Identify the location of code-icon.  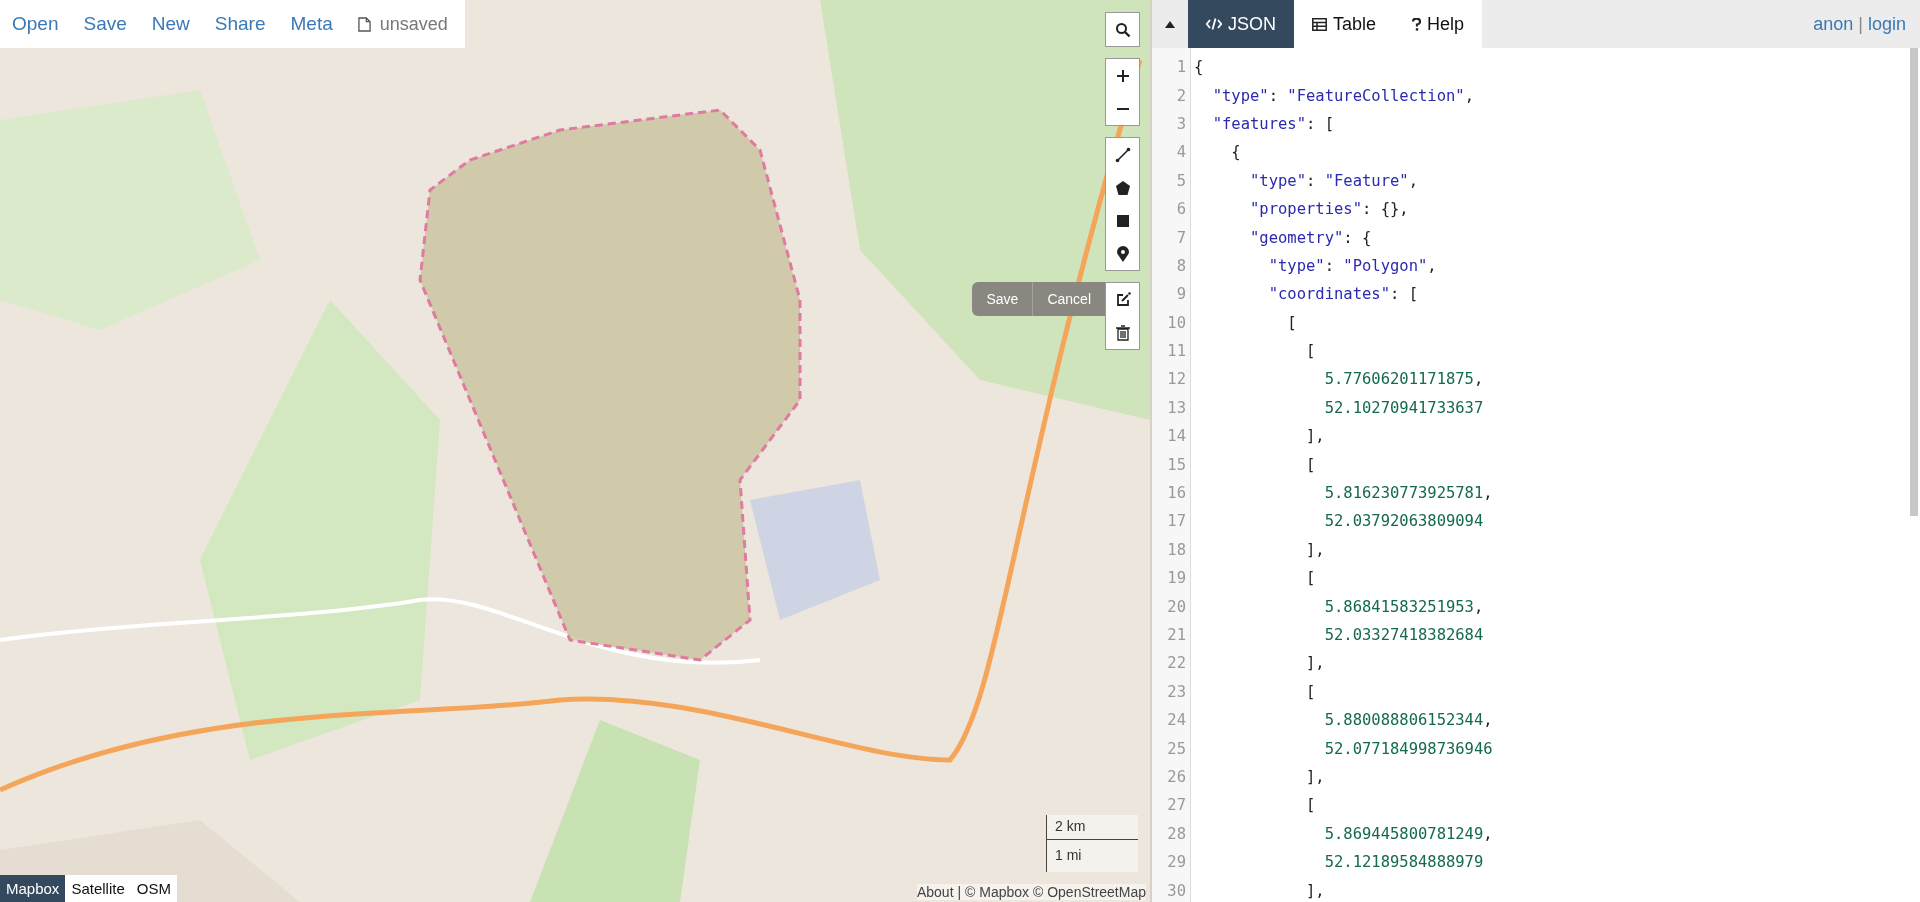
(1214, 24).